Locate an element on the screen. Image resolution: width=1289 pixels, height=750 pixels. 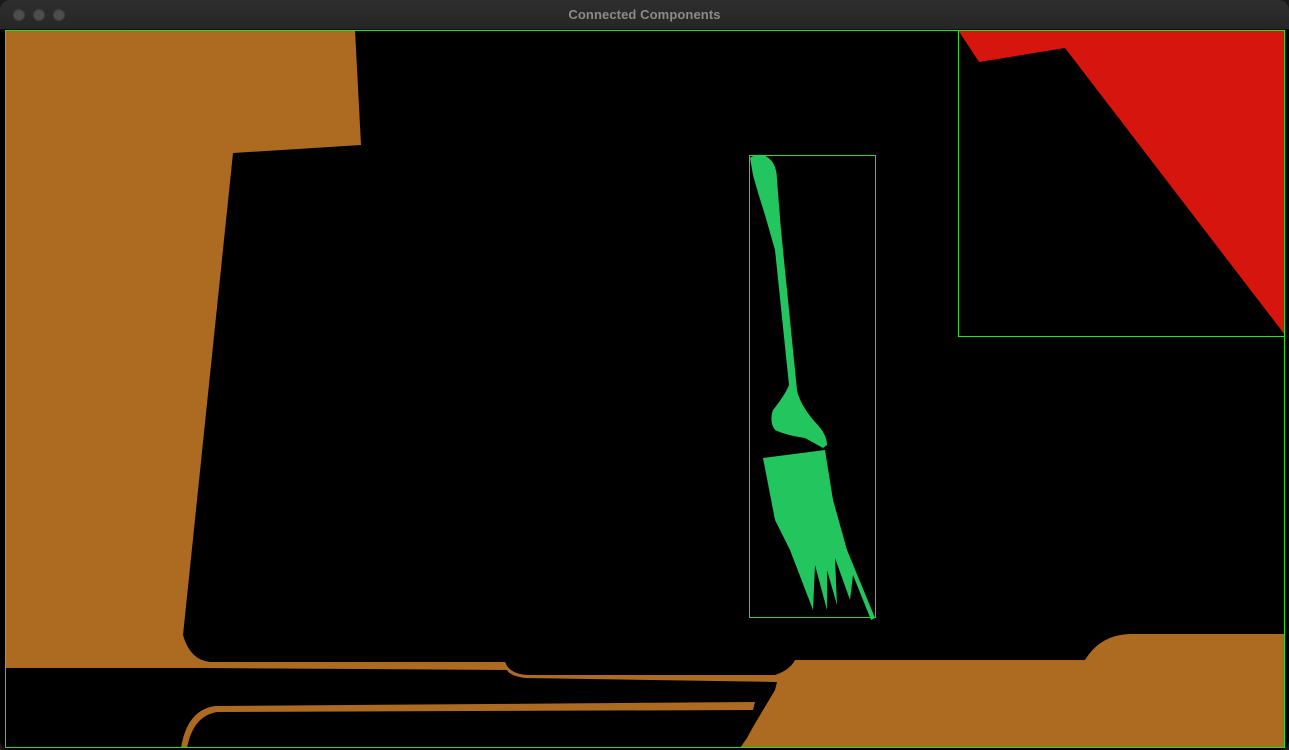
window-title: Connected Components is located at coordinates (644, 14).